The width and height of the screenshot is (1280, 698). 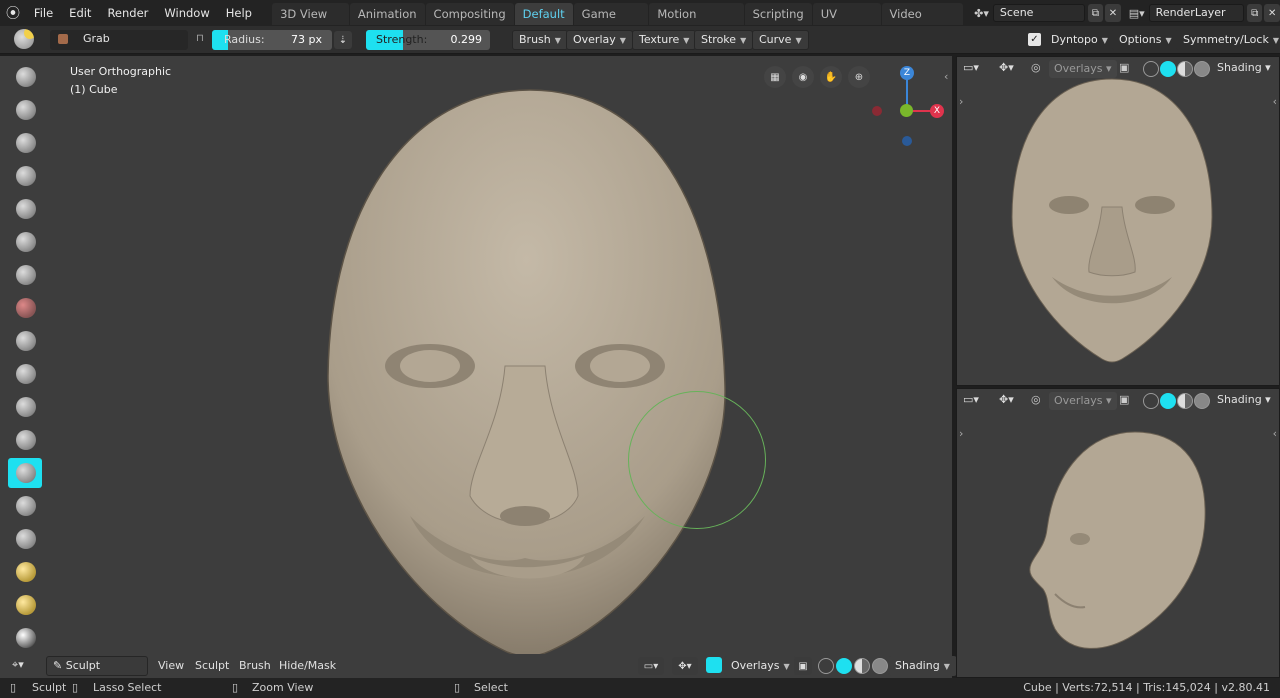 I want to click on side-bottom-editor-icon: ▭▾, so click(x=971, y=399).